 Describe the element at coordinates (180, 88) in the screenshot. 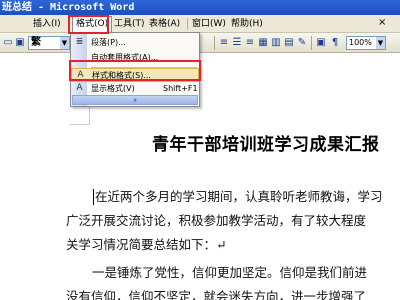

I see `menu-item-shortcut: Shift+F1` at that location.